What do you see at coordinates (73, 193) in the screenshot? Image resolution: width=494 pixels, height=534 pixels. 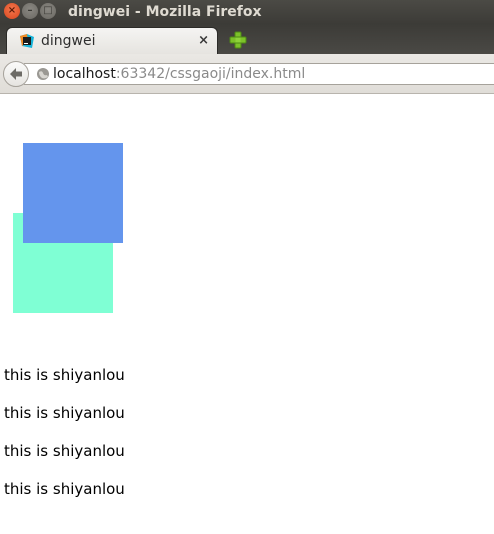 I see `blue-box` at bounding box center [73, 193].